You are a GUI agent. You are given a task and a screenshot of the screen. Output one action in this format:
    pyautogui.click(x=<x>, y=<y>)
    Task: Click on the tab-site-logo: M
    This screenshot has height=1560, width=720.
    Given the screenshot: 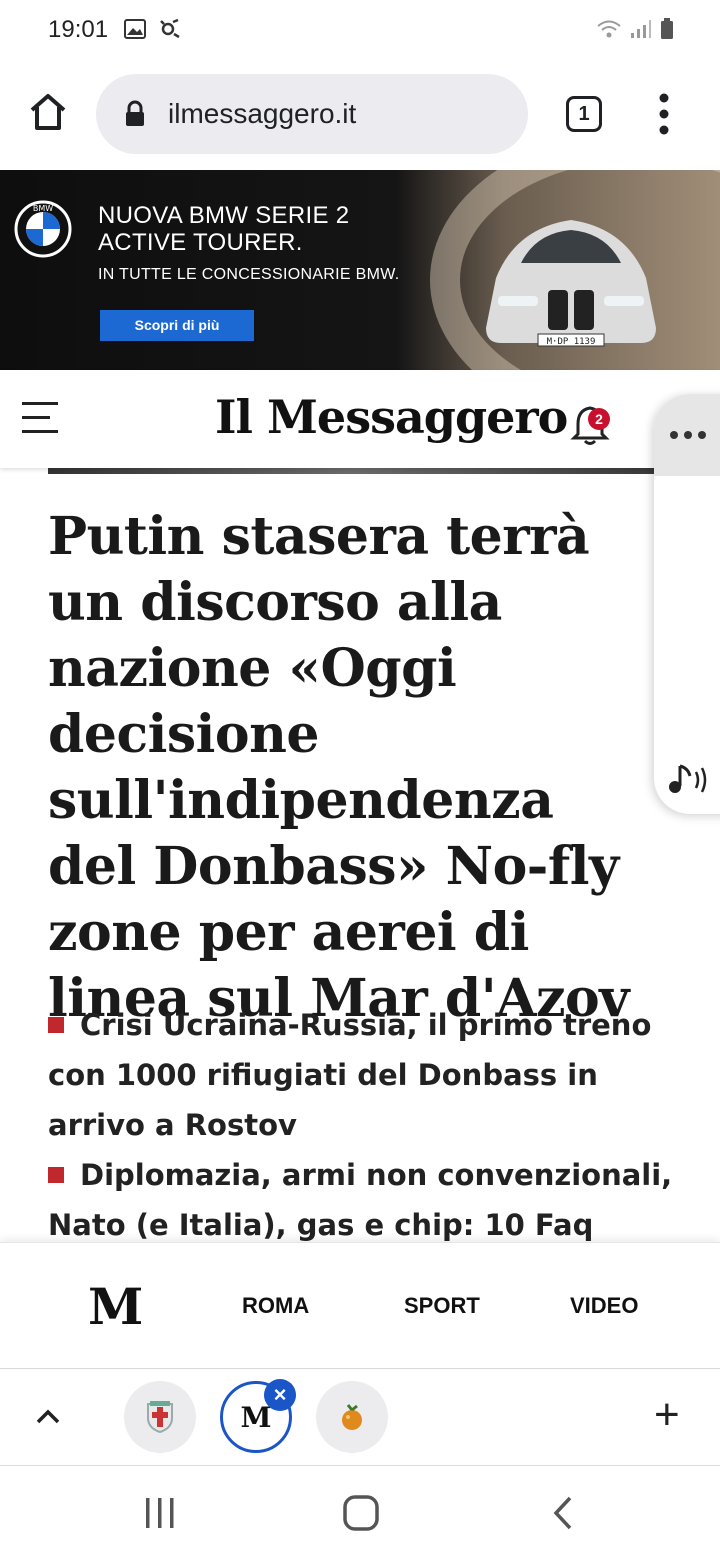 What is the action you would take?
    pyautogui.click(x=256, y=1417)
    